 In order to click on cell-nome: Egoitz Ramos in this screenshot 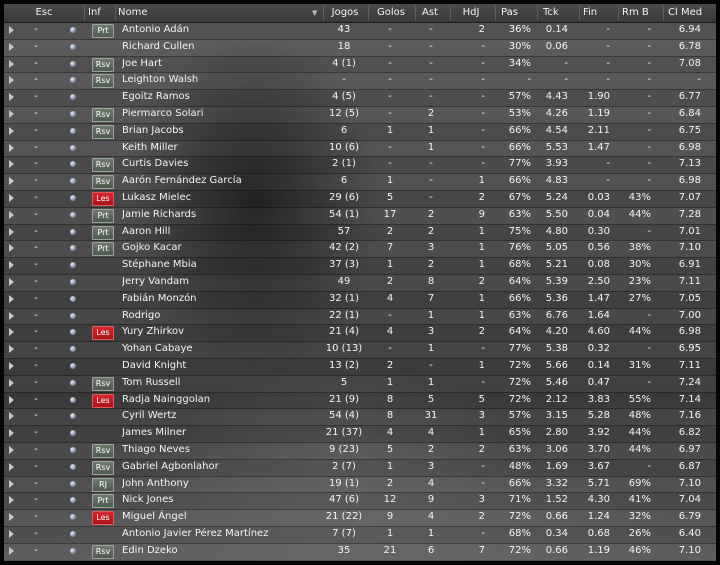, I will do `click(217, 97)`.